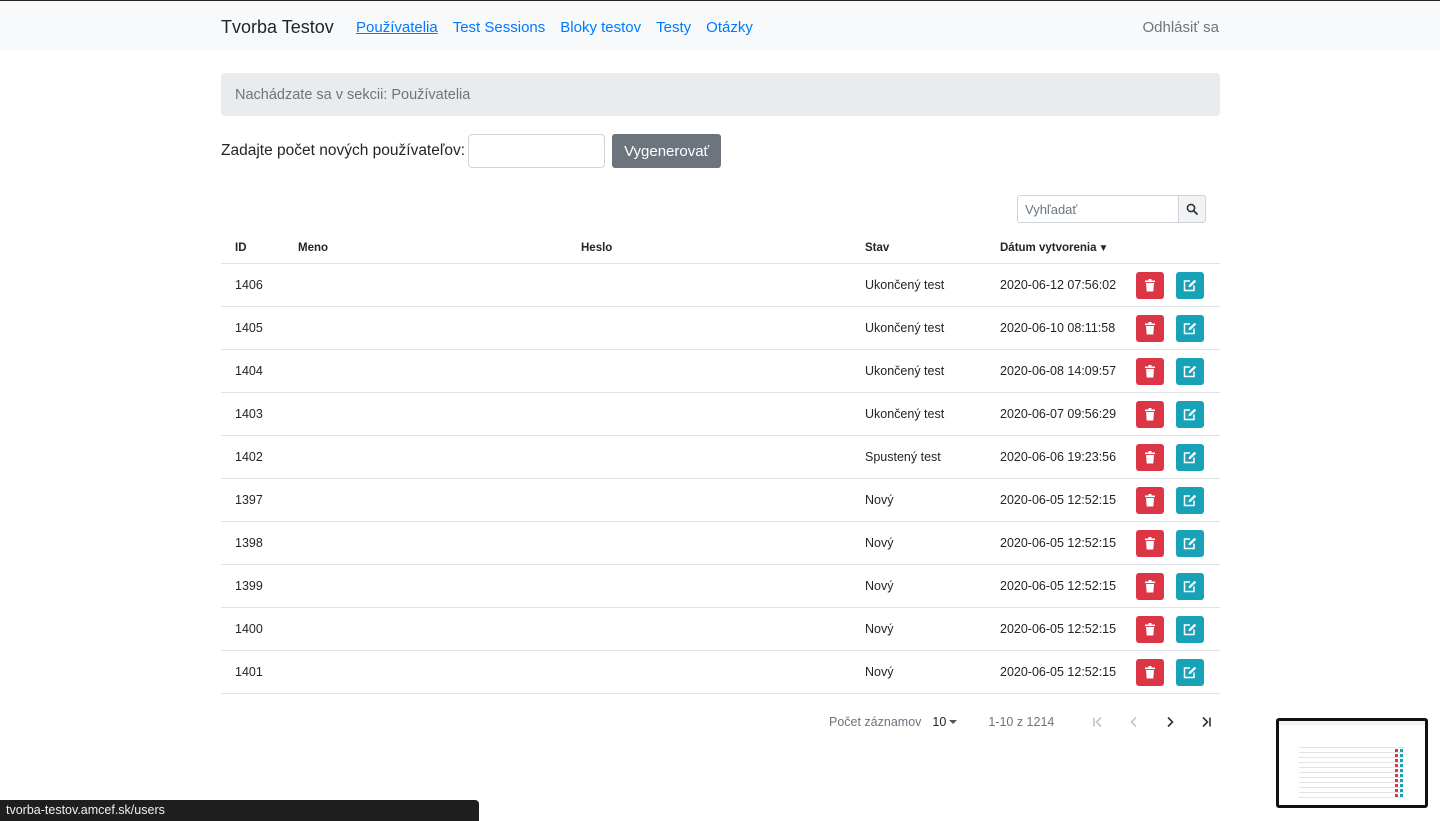 This screenshot has height=821, width=1440. Describe the element at coordinates (1181, 27) in the screenshot. I see `logout-link: Odhlásiť sa` at that location.